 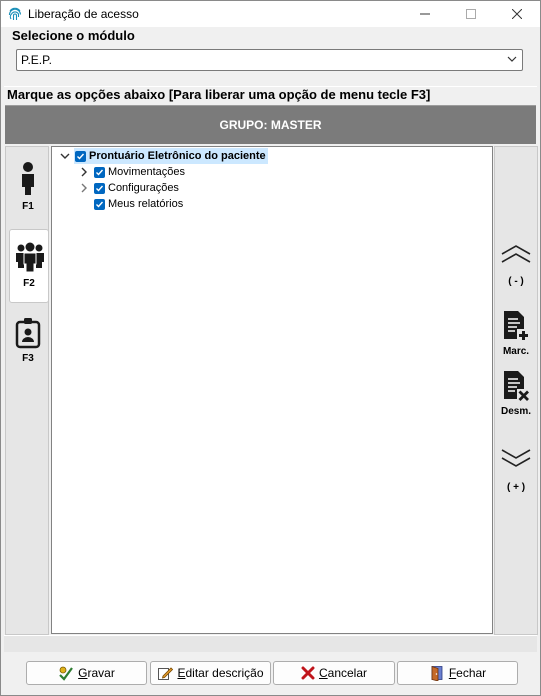 I want to click on close-button: Fechar, so click(x=457, y=673).